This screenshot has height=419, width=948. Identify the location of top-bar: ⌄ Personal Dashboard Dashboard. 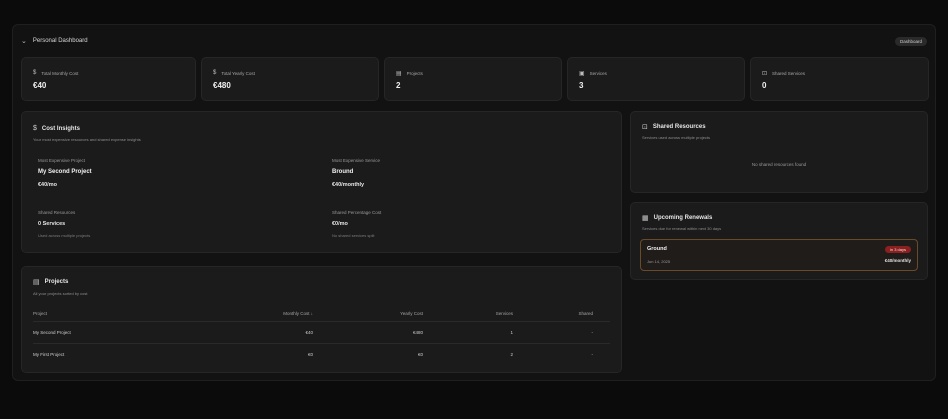
(474, 41).